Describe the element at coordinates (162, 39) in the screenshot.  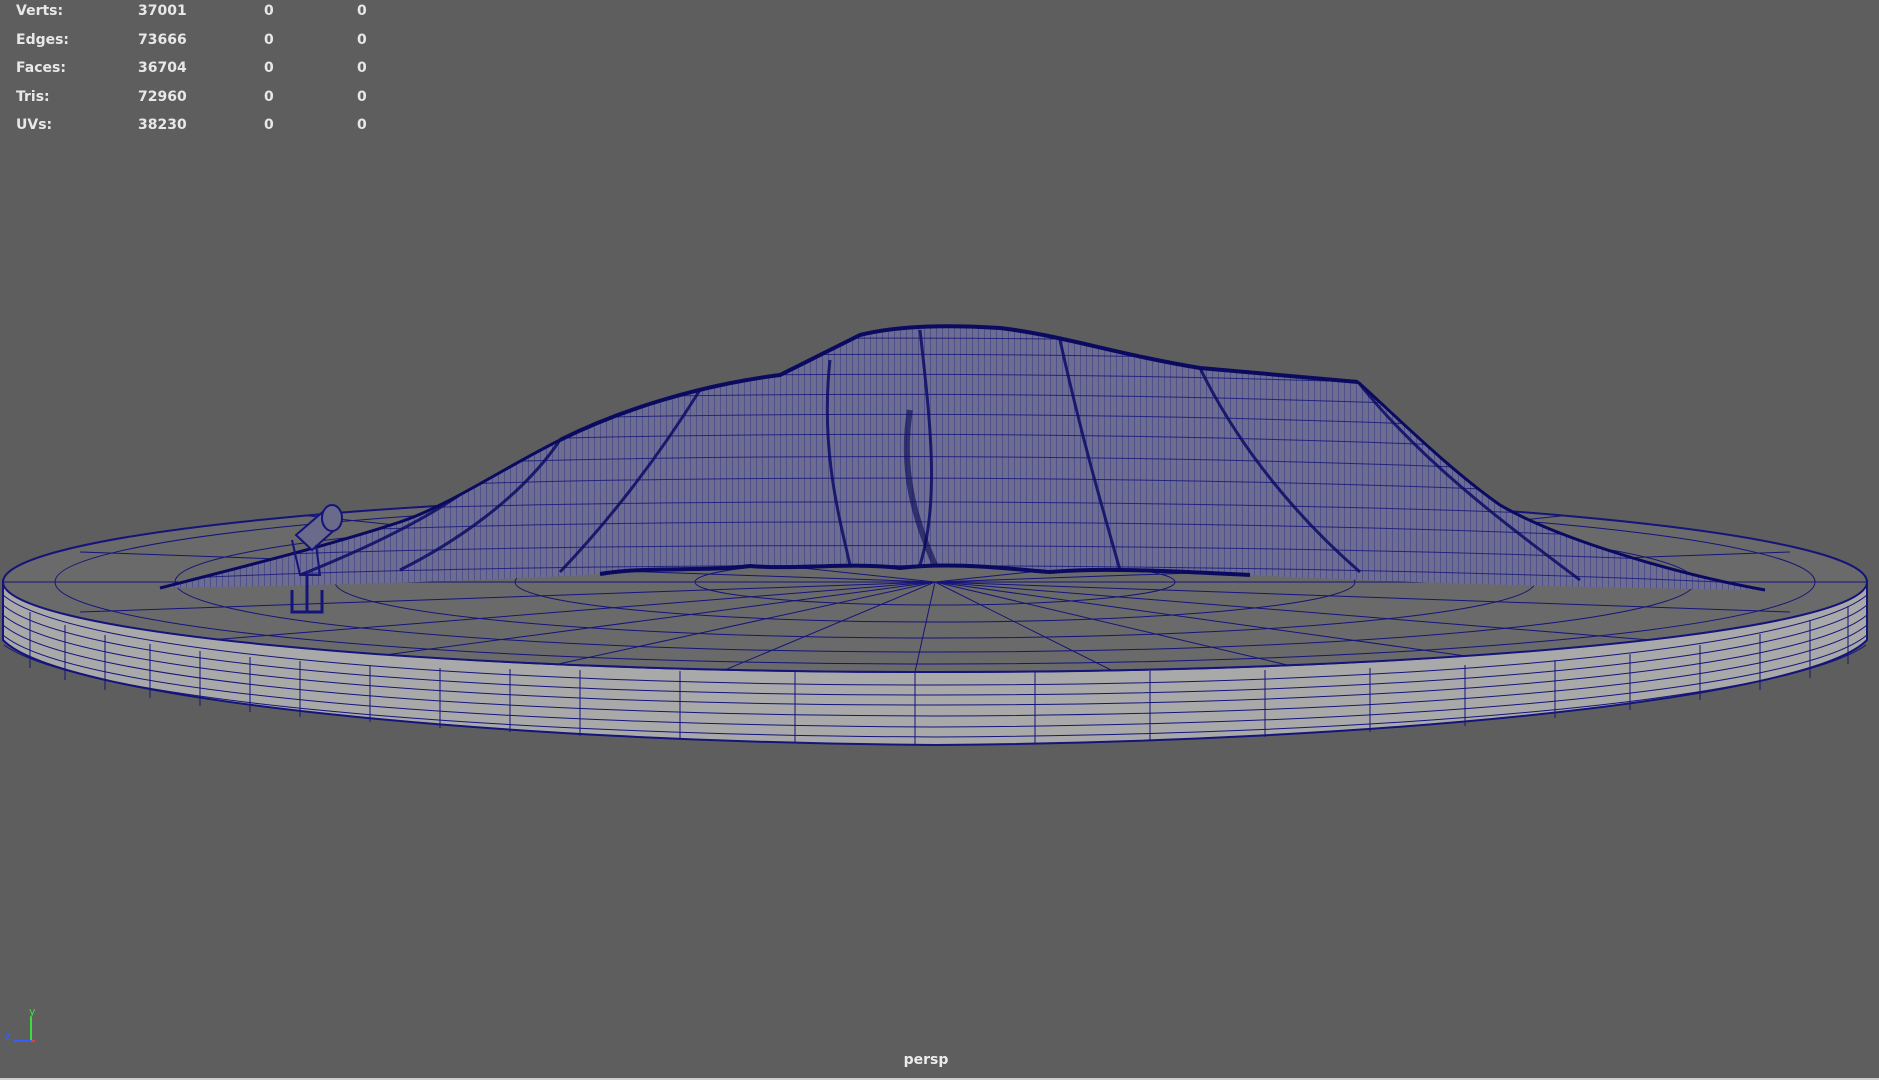
I see `hud-total-value: 73666` at that location.